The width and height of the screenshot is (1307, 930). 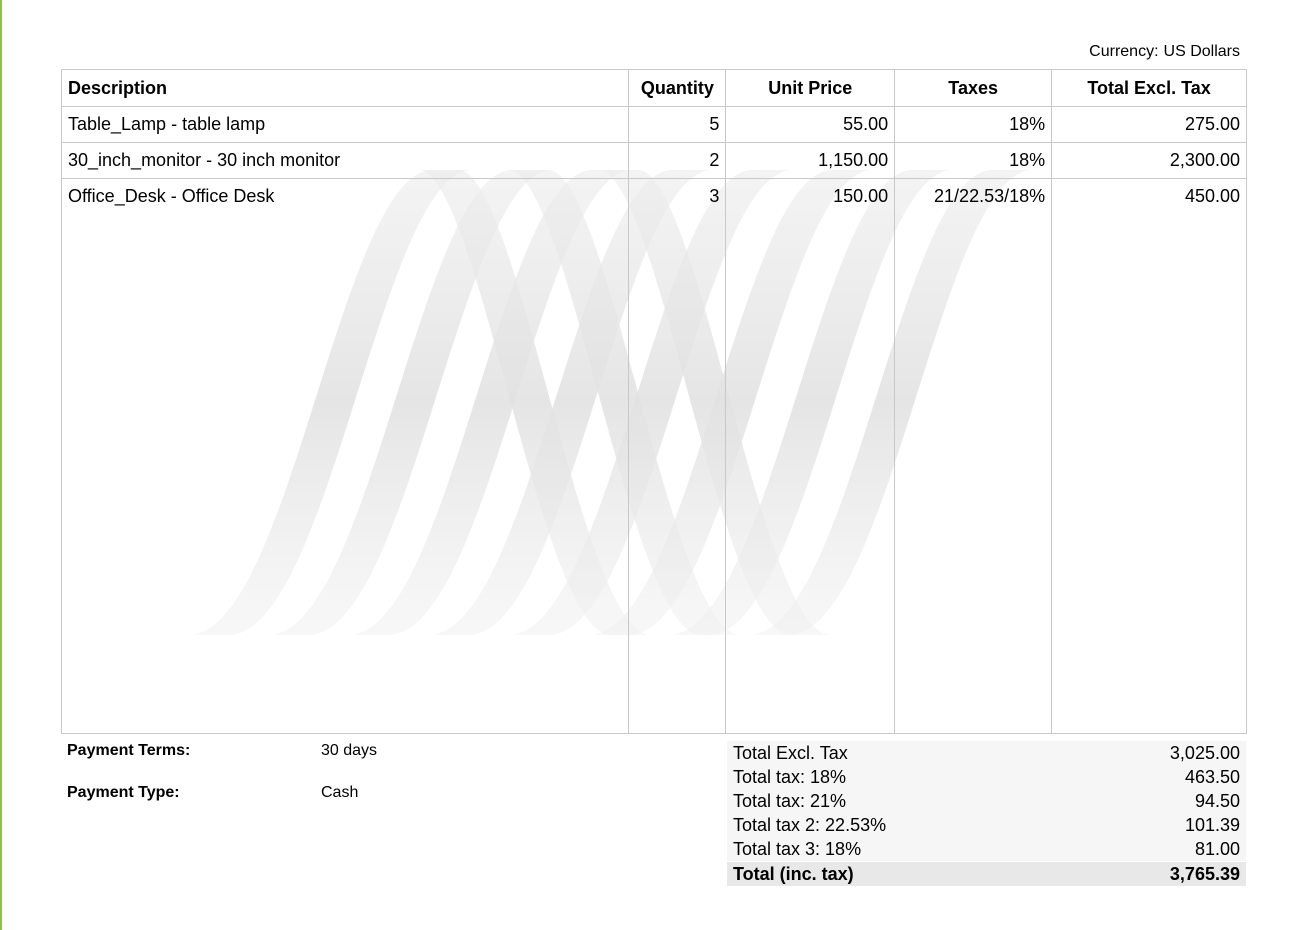 What do you see at coordinates (1162, 52) in the screenshot?
I see `currency-line: Currency: US Dollars` at bounding box center [1162, 52].